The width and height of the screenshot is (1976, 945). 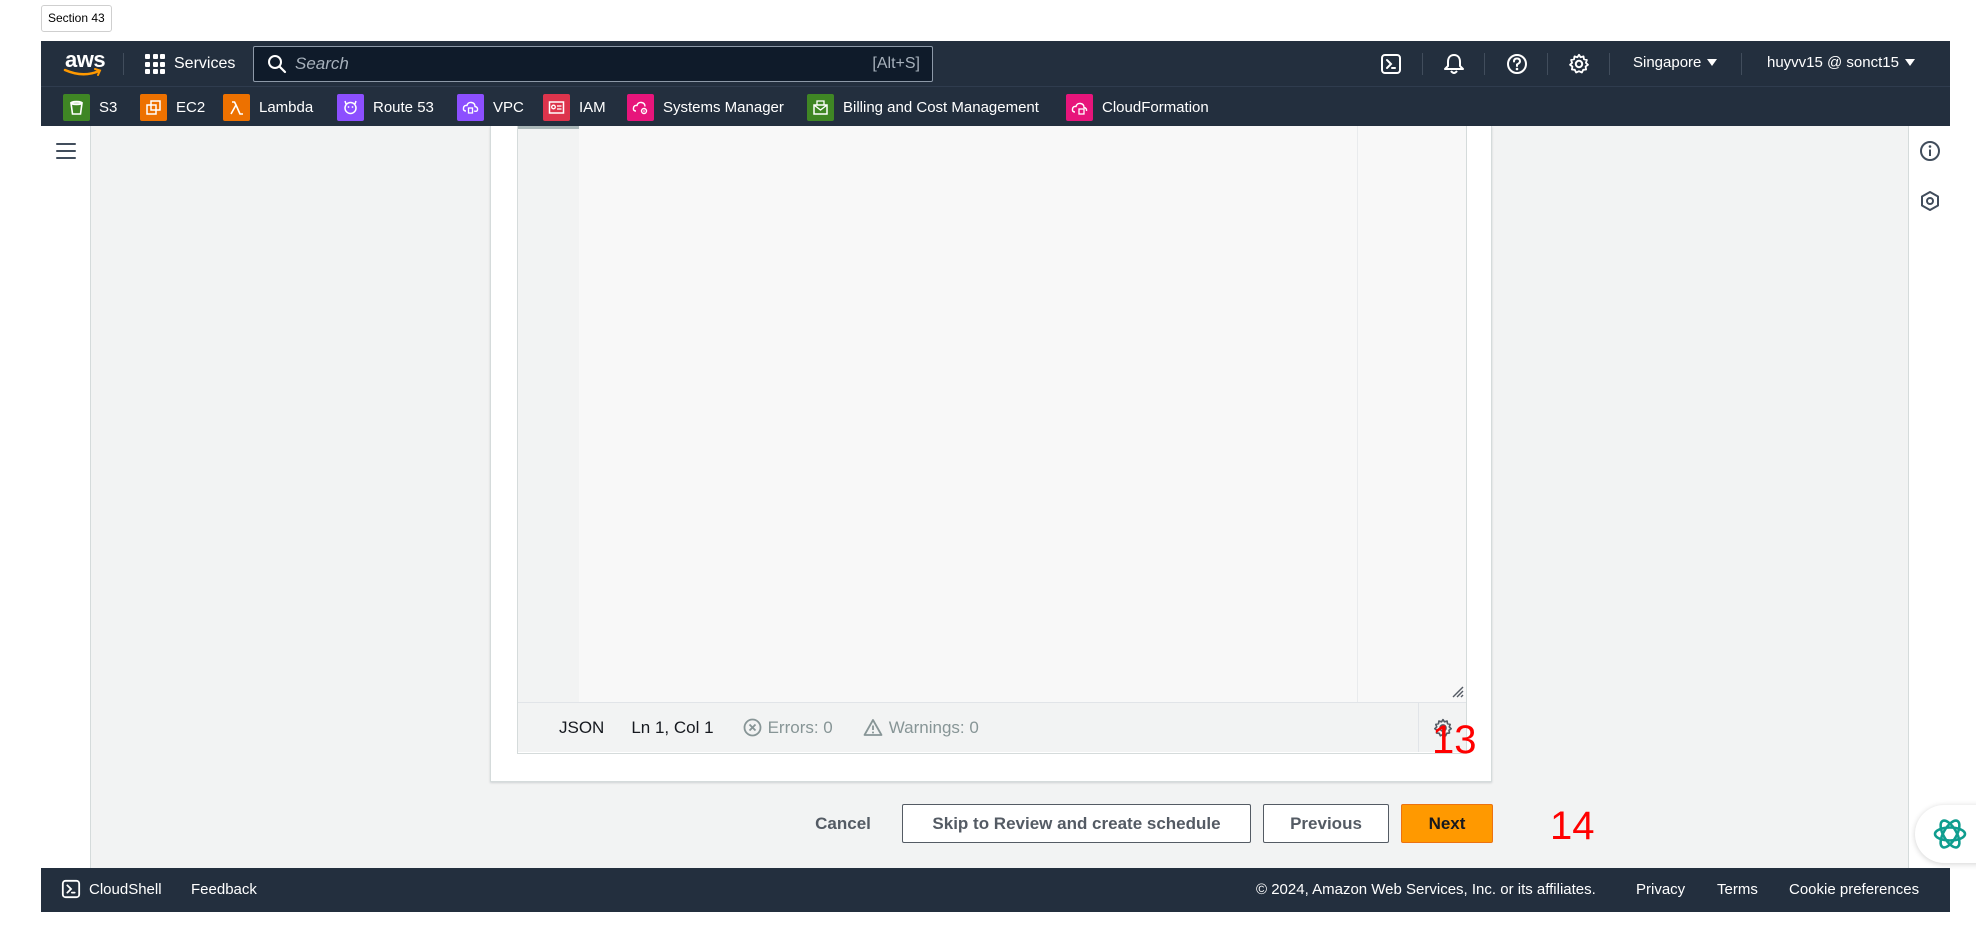 I want to click on search-bar: [Alt+S], so click(x=593, y=64).